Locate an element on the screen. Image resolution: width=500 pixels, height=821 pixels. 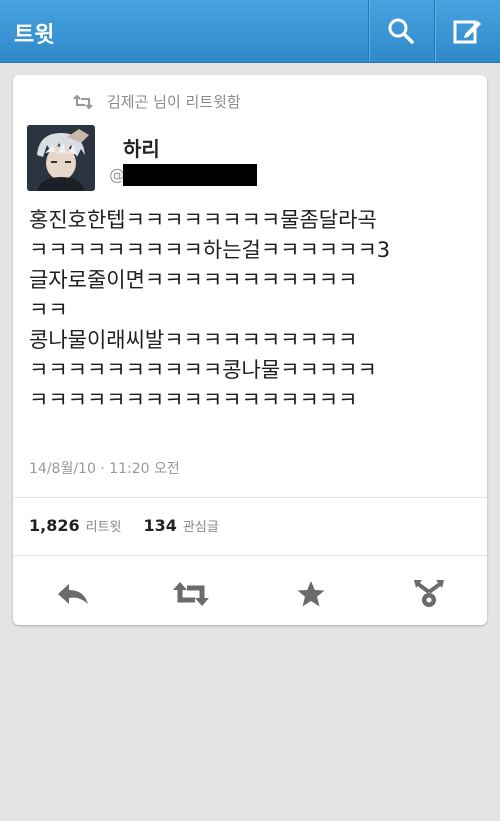
search-icon is located at coordinates (401, 31).